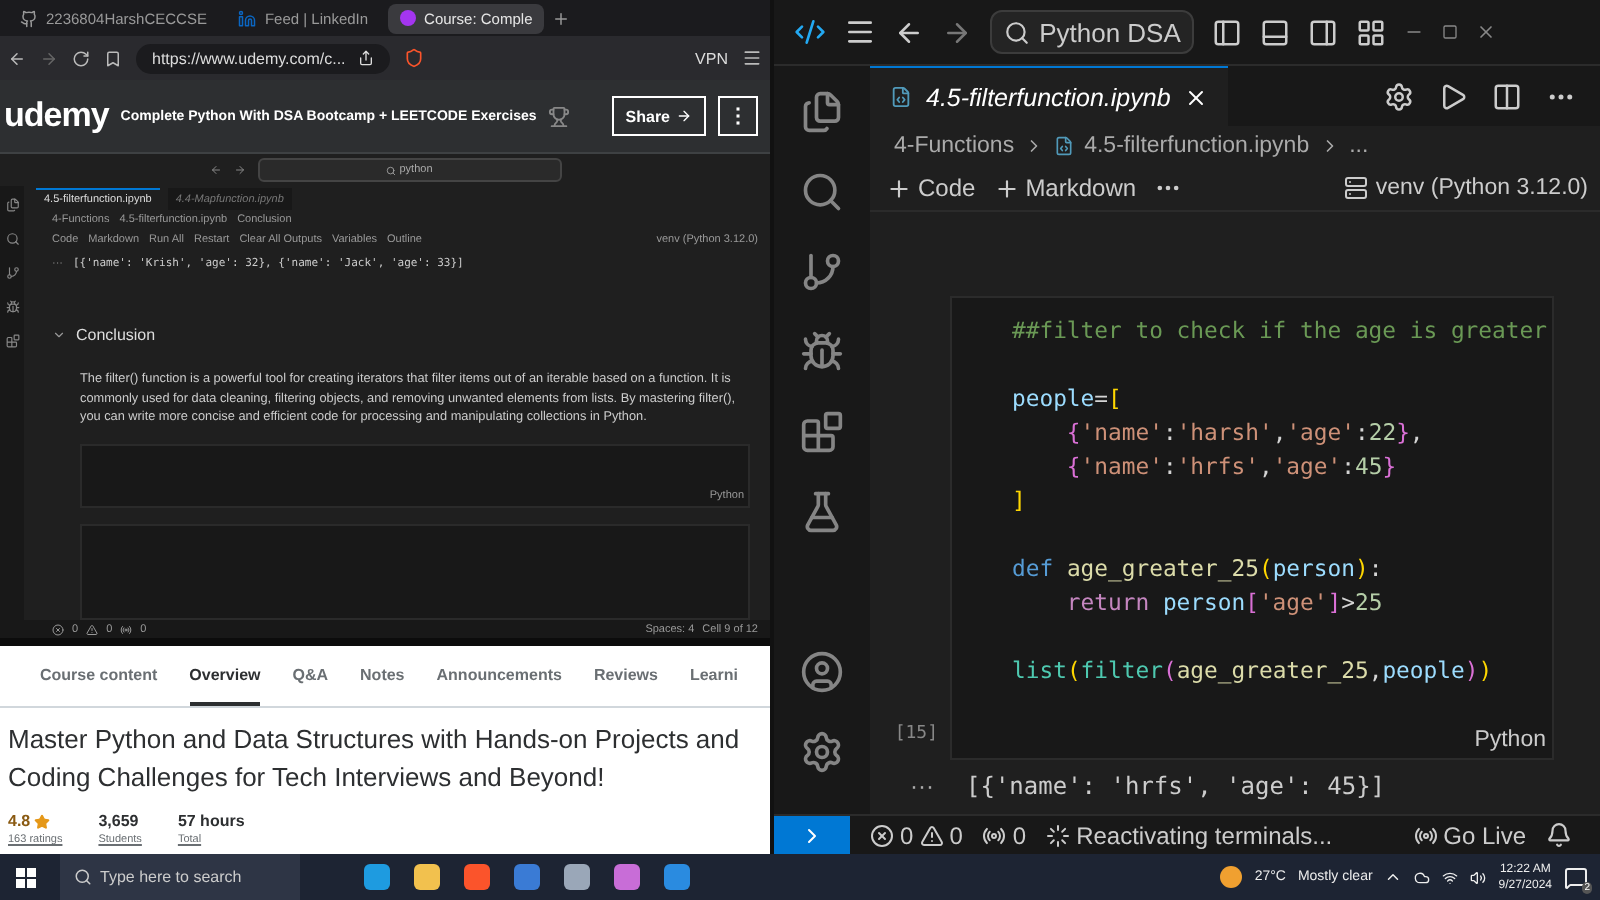 This screenshot has height=900, width=1600. What do you see at coordinates (1196, 97) in the screenshot?
I see `close-icon` at bounding box center [1196, 97].